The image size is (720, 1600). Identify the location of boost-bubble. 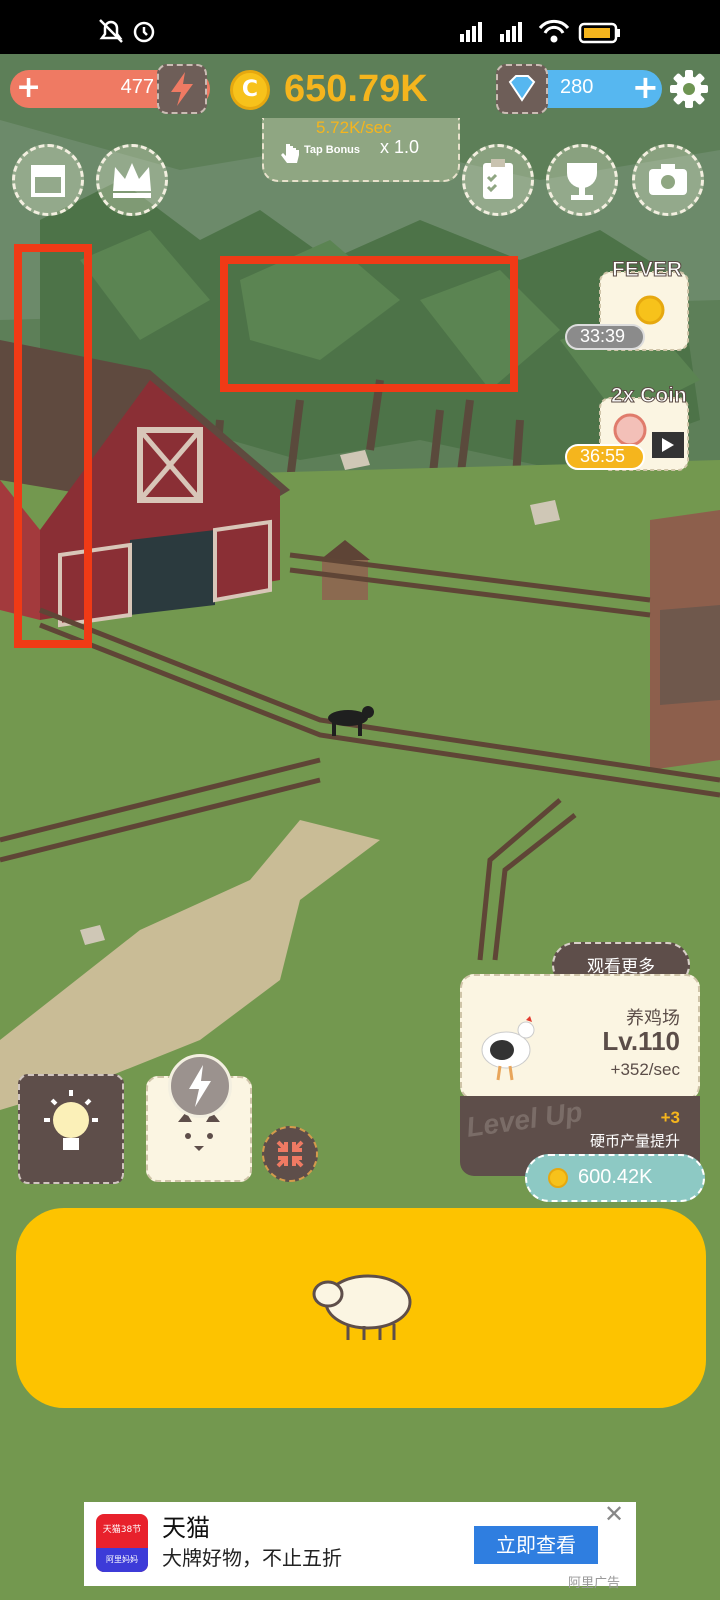
(200, 1086).